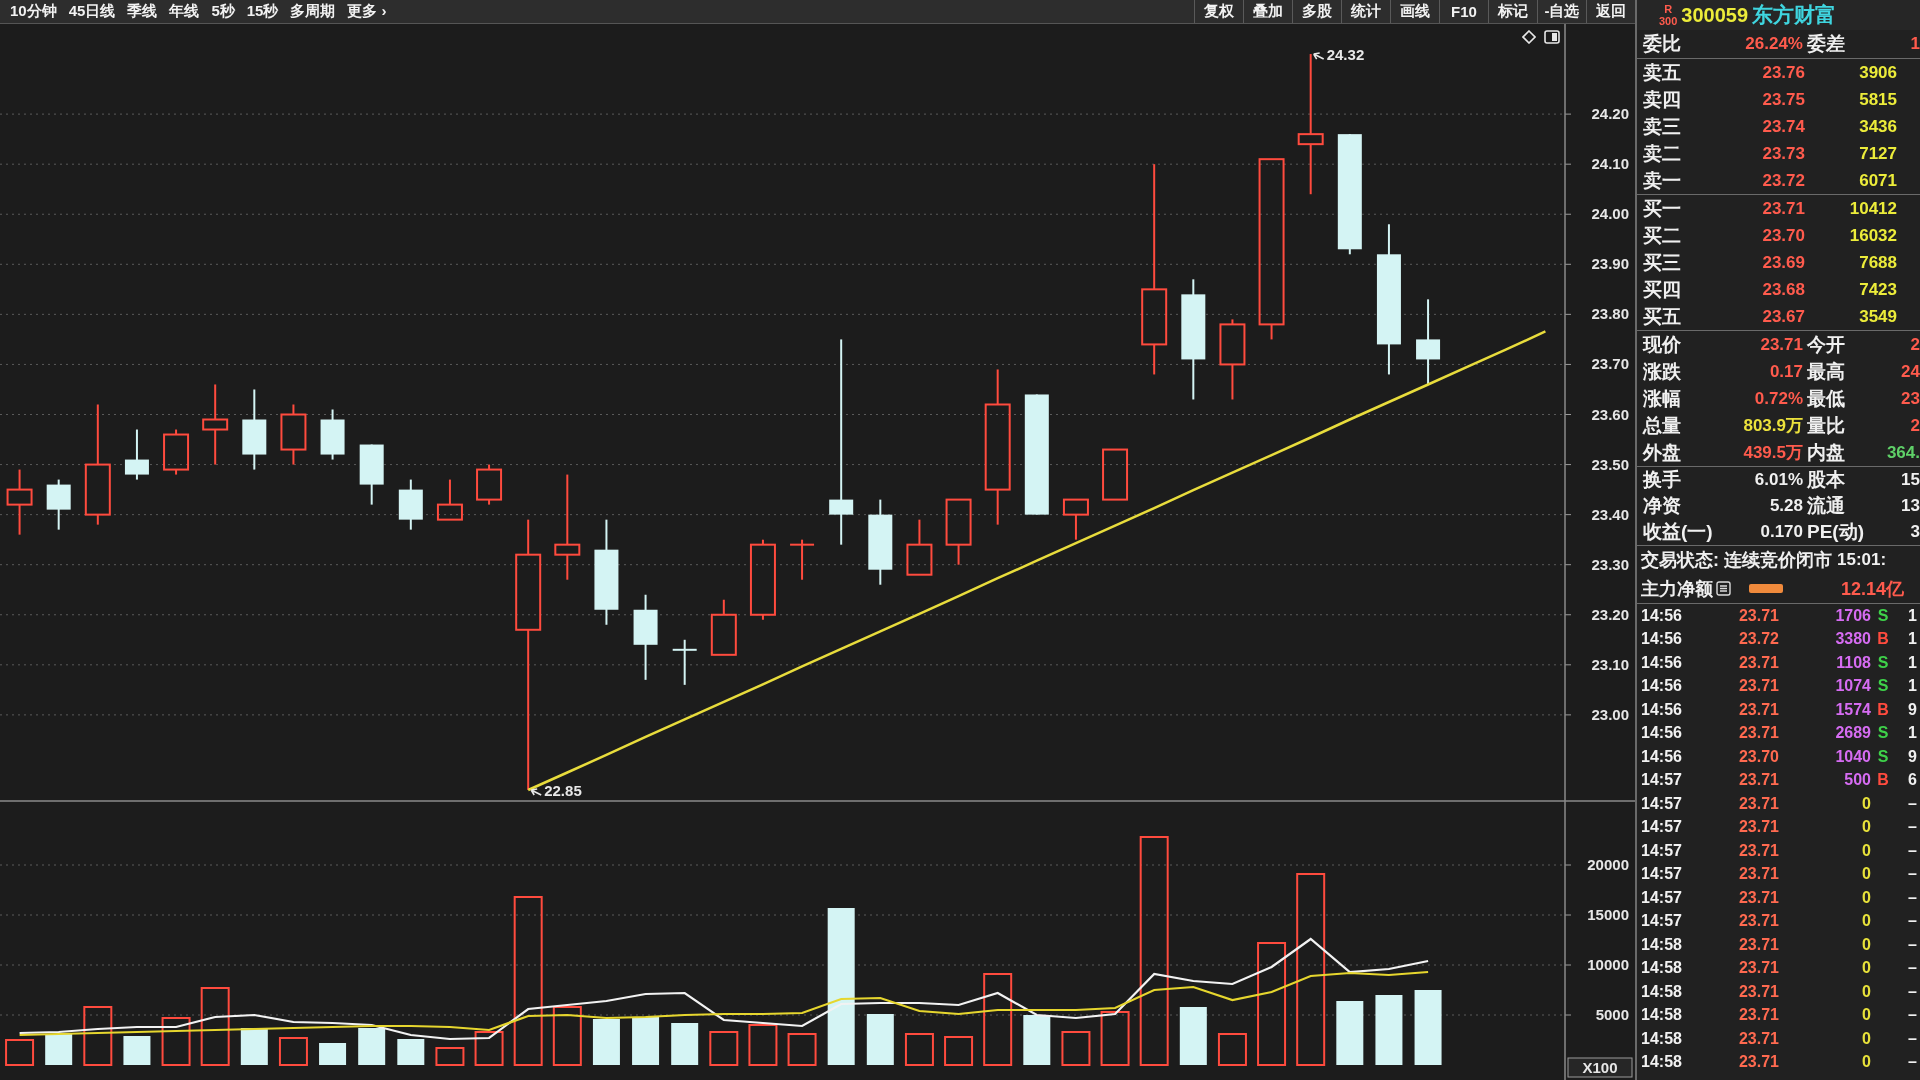 This screenshot has height=1080, width=1920. Describe the element at coordinates (1610, 464) in the screenshot. I see `axis-label: 23.50` at that location.